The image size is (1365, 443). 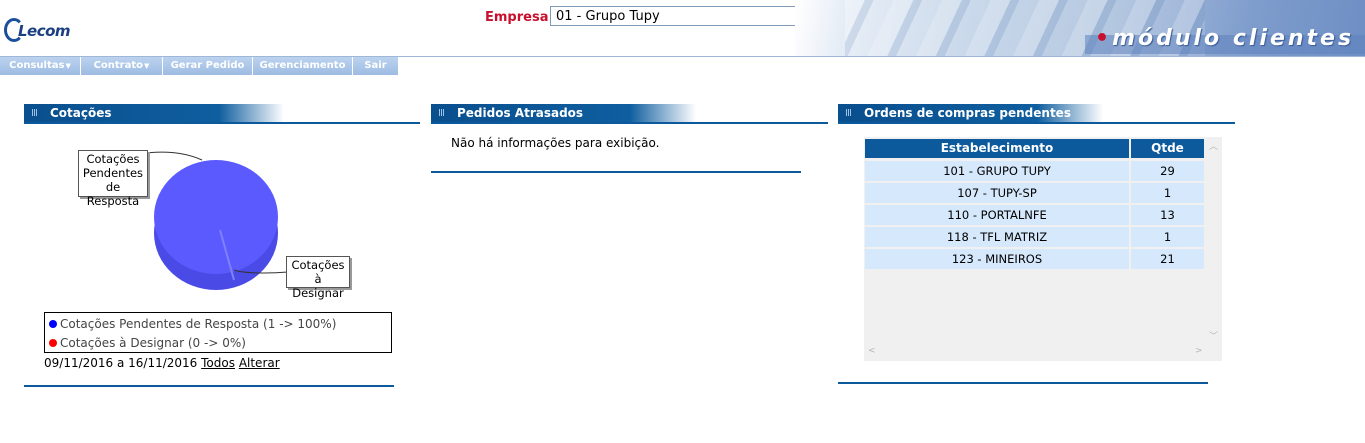 I want to click on period-text: 09/11/2016 a 16/11/2016, so click(x=121, y=363).